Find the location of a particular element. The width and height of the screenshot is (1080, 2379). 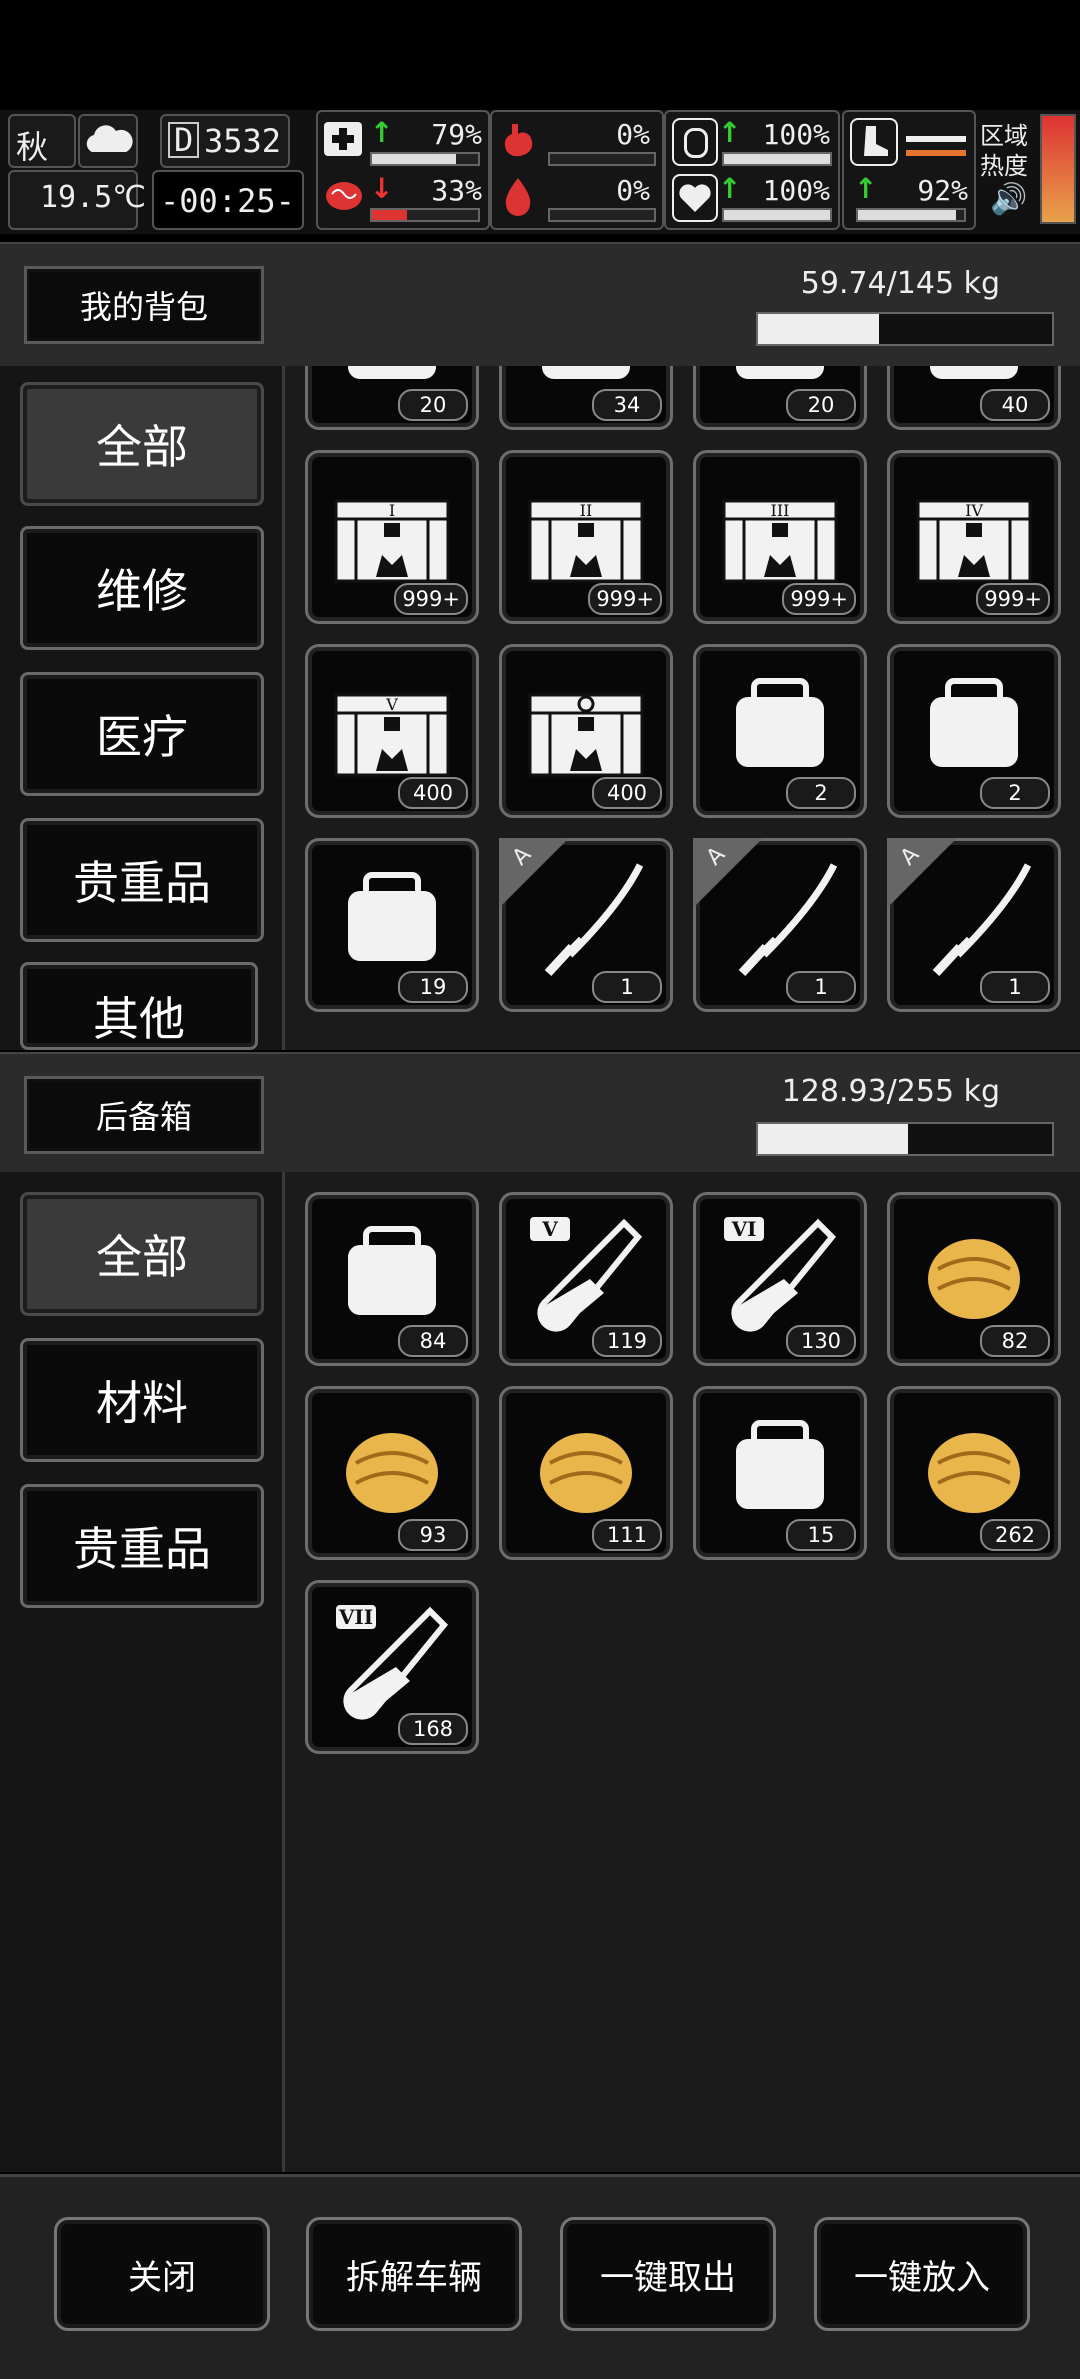

trunk-weight: 128.93/255 kg is located at coordinates (890, 1091).